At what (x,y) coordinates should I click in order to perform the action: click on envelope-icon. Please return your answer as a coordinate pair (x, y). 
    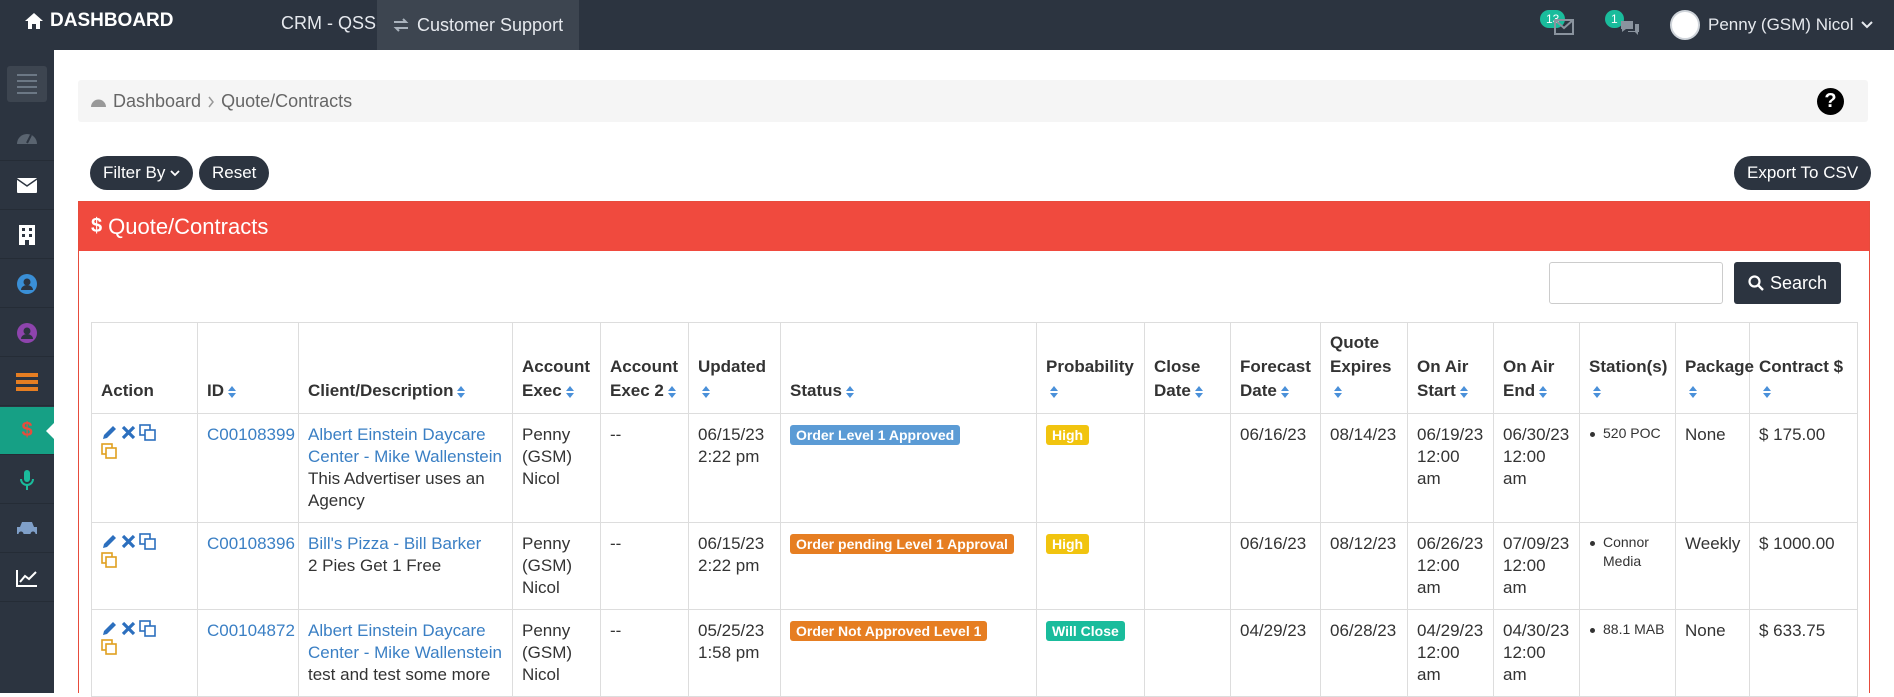
    Looking at the image, I should click on (1564, 27).